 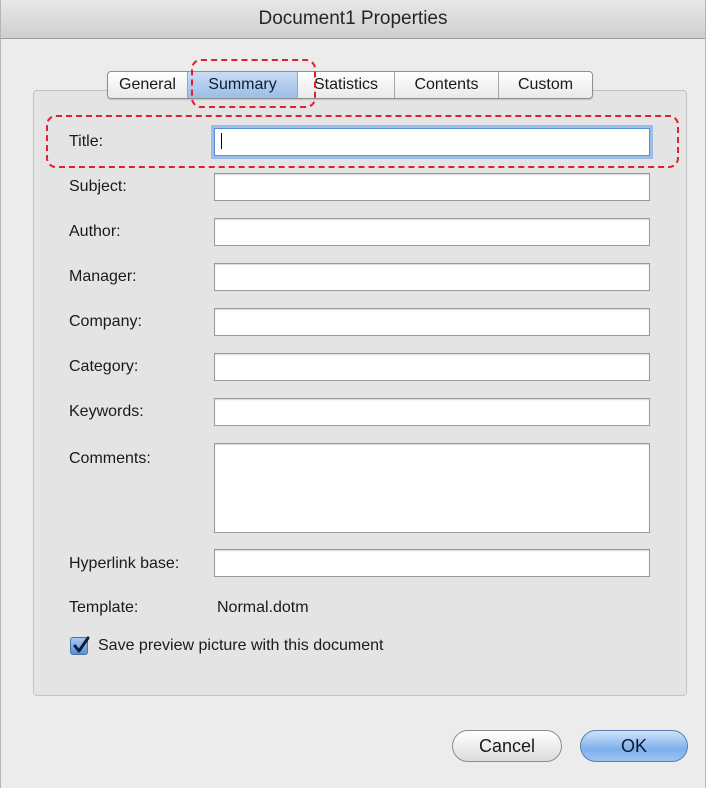 I want to click on save-preview-label: Save preview picture with this document, so click(x=240, y=646).